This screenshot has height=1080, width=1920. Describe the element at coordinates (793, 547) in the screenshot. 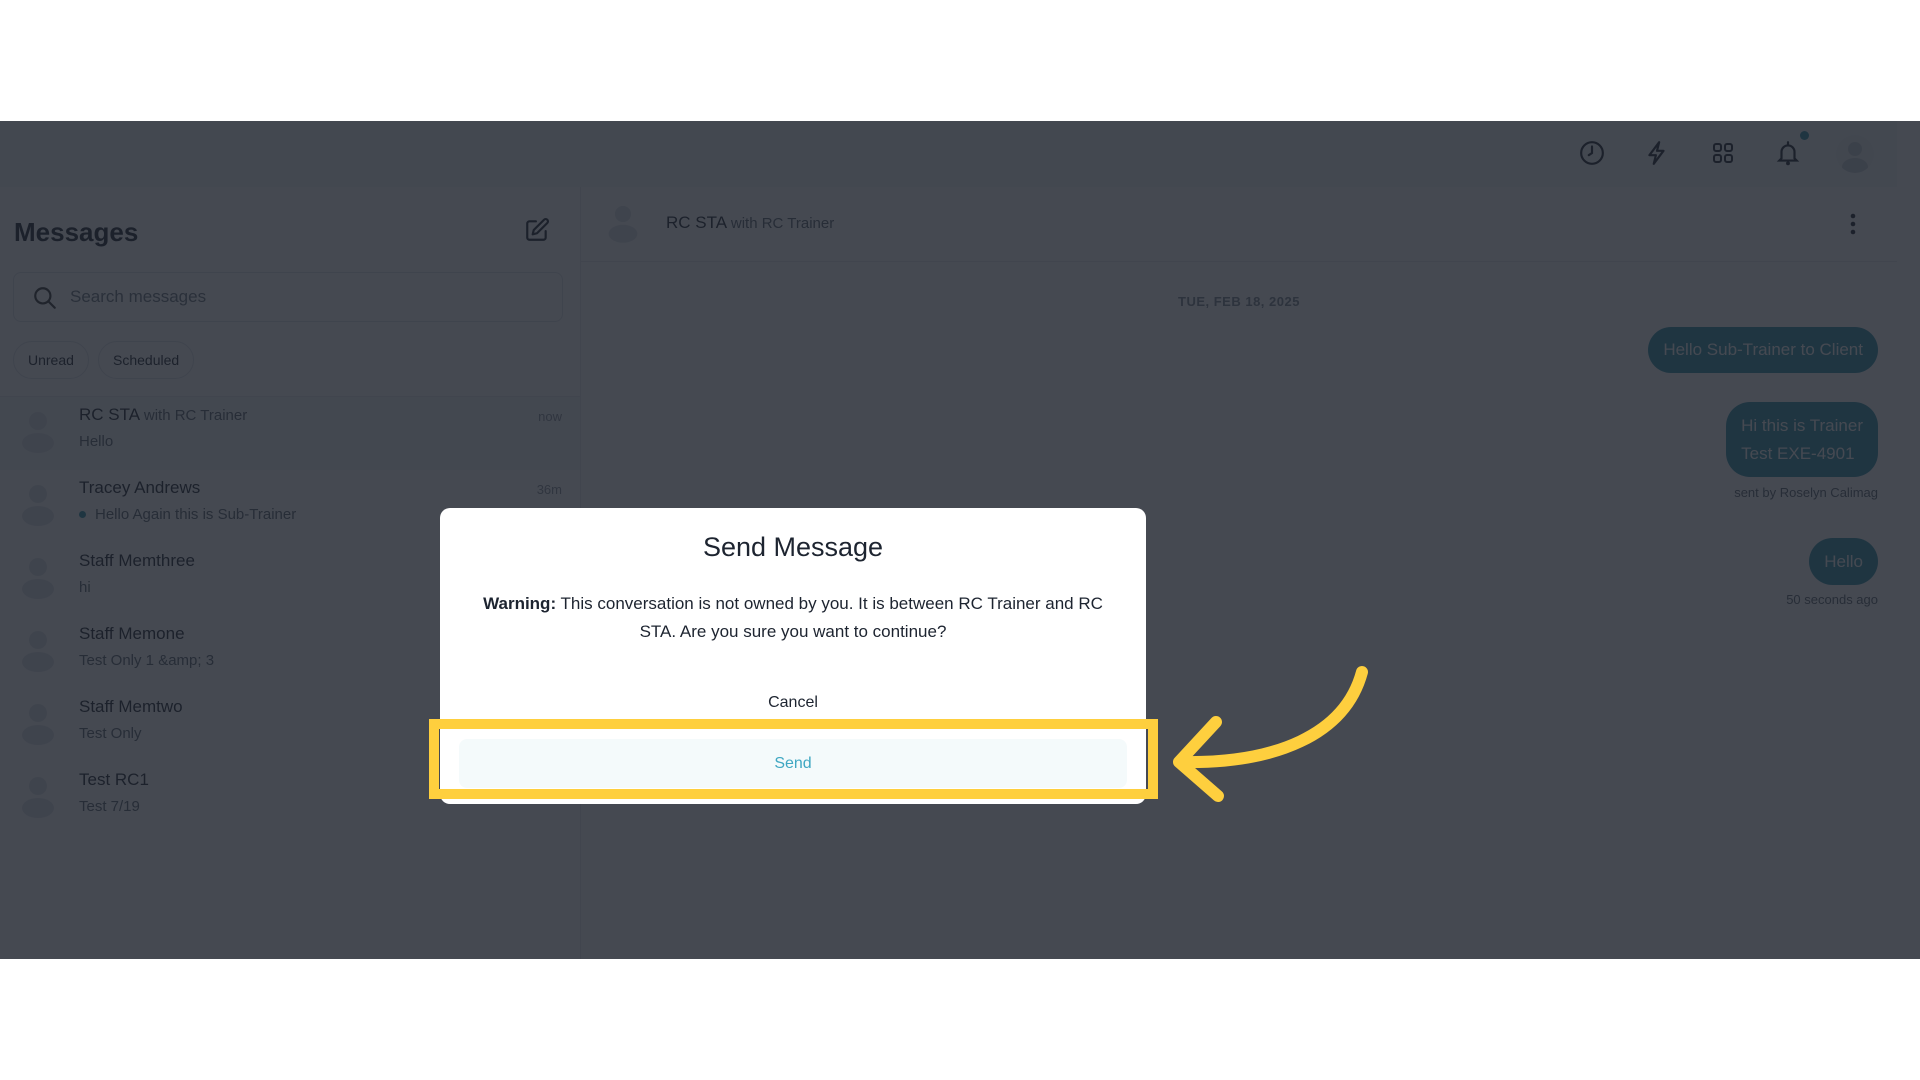

I see `dialog-title: Send Message` at that location.